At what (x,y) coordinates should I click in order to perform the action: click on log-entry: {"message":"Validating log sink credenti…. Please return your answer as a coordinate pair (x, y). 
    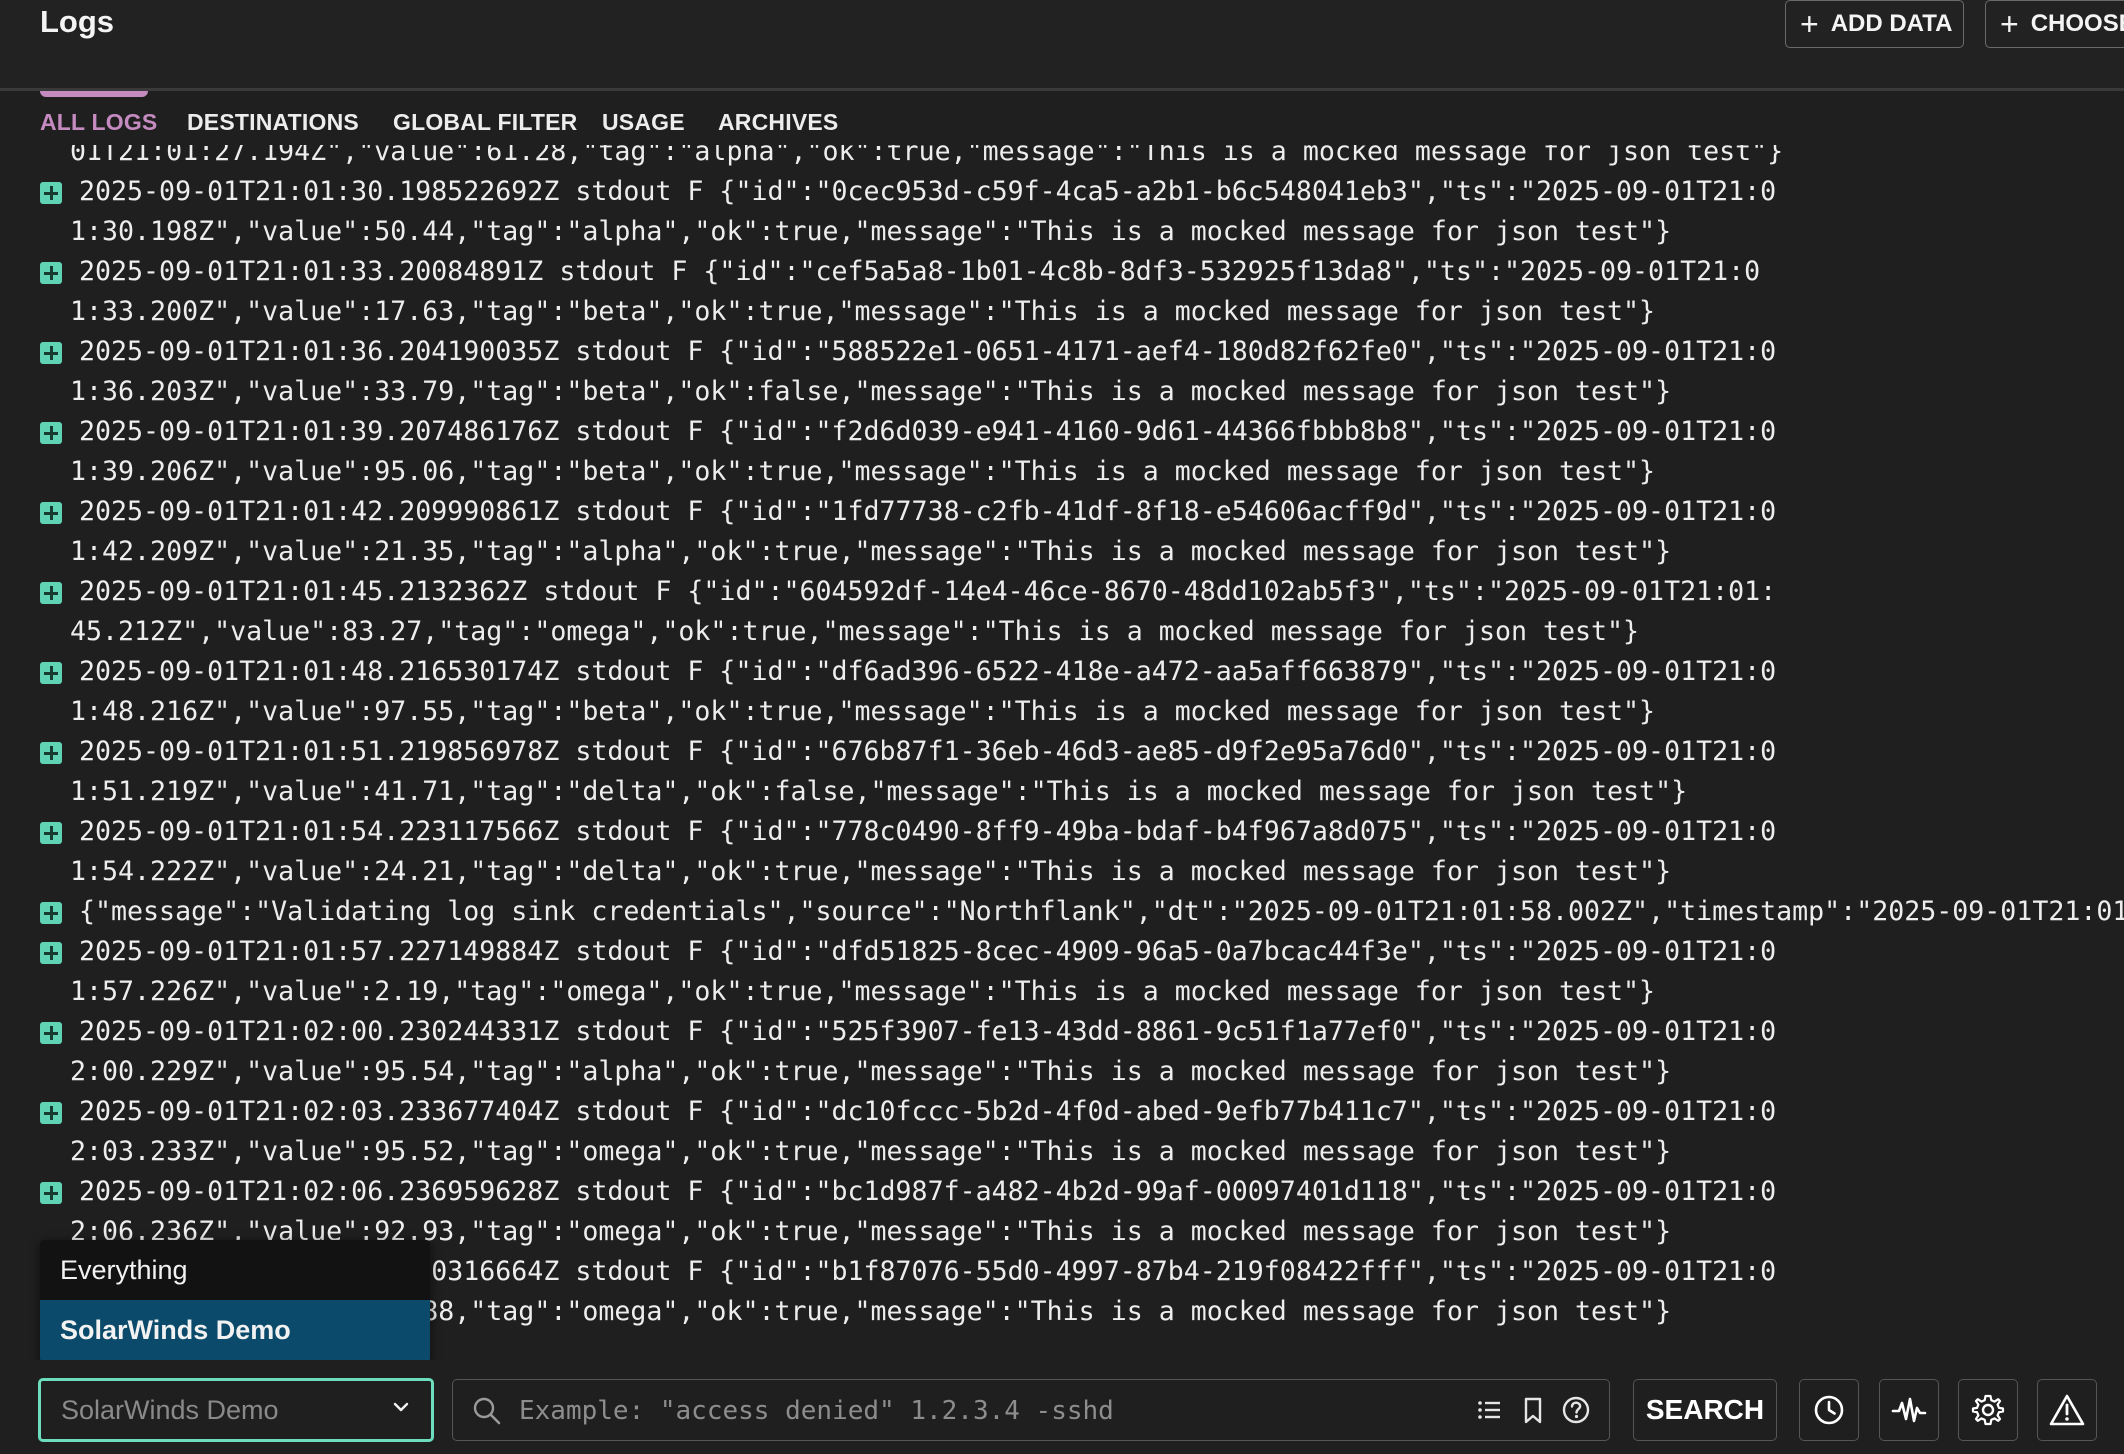
    Looking at the image, I should click on (1062, 912).